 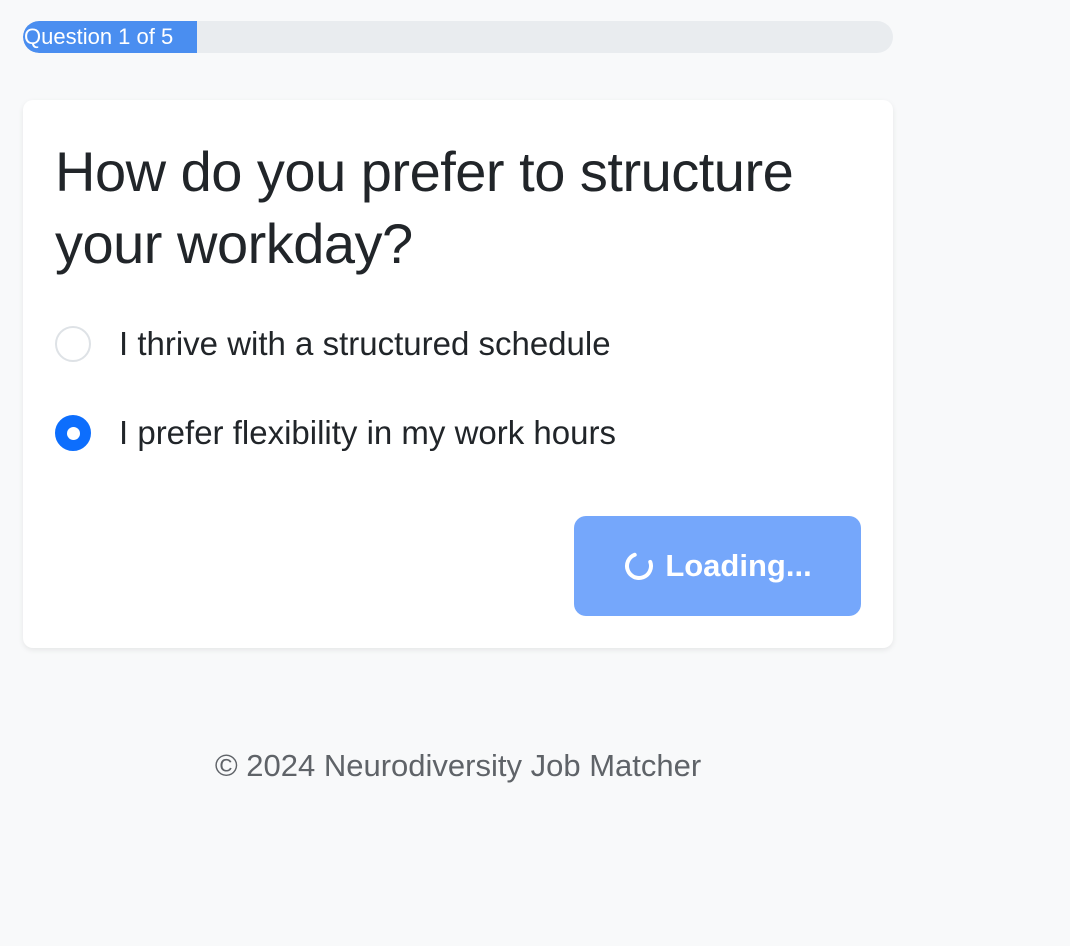 What do you see at coordinates (458, 37) in the screenshot?
I see `progress-bar-track: Question 1 of 5` at bounding box center [458, 37].